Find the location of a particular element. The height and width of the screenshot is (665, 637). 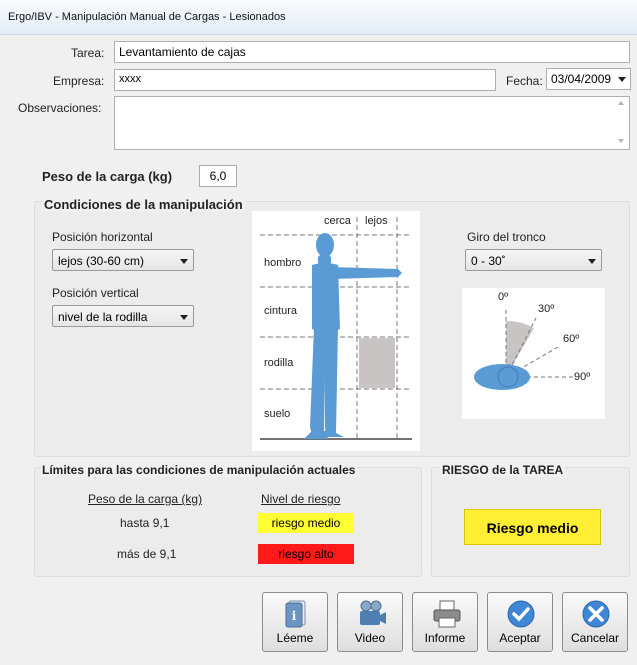

row-suelo: suelo is located at coordinates (277, 414).